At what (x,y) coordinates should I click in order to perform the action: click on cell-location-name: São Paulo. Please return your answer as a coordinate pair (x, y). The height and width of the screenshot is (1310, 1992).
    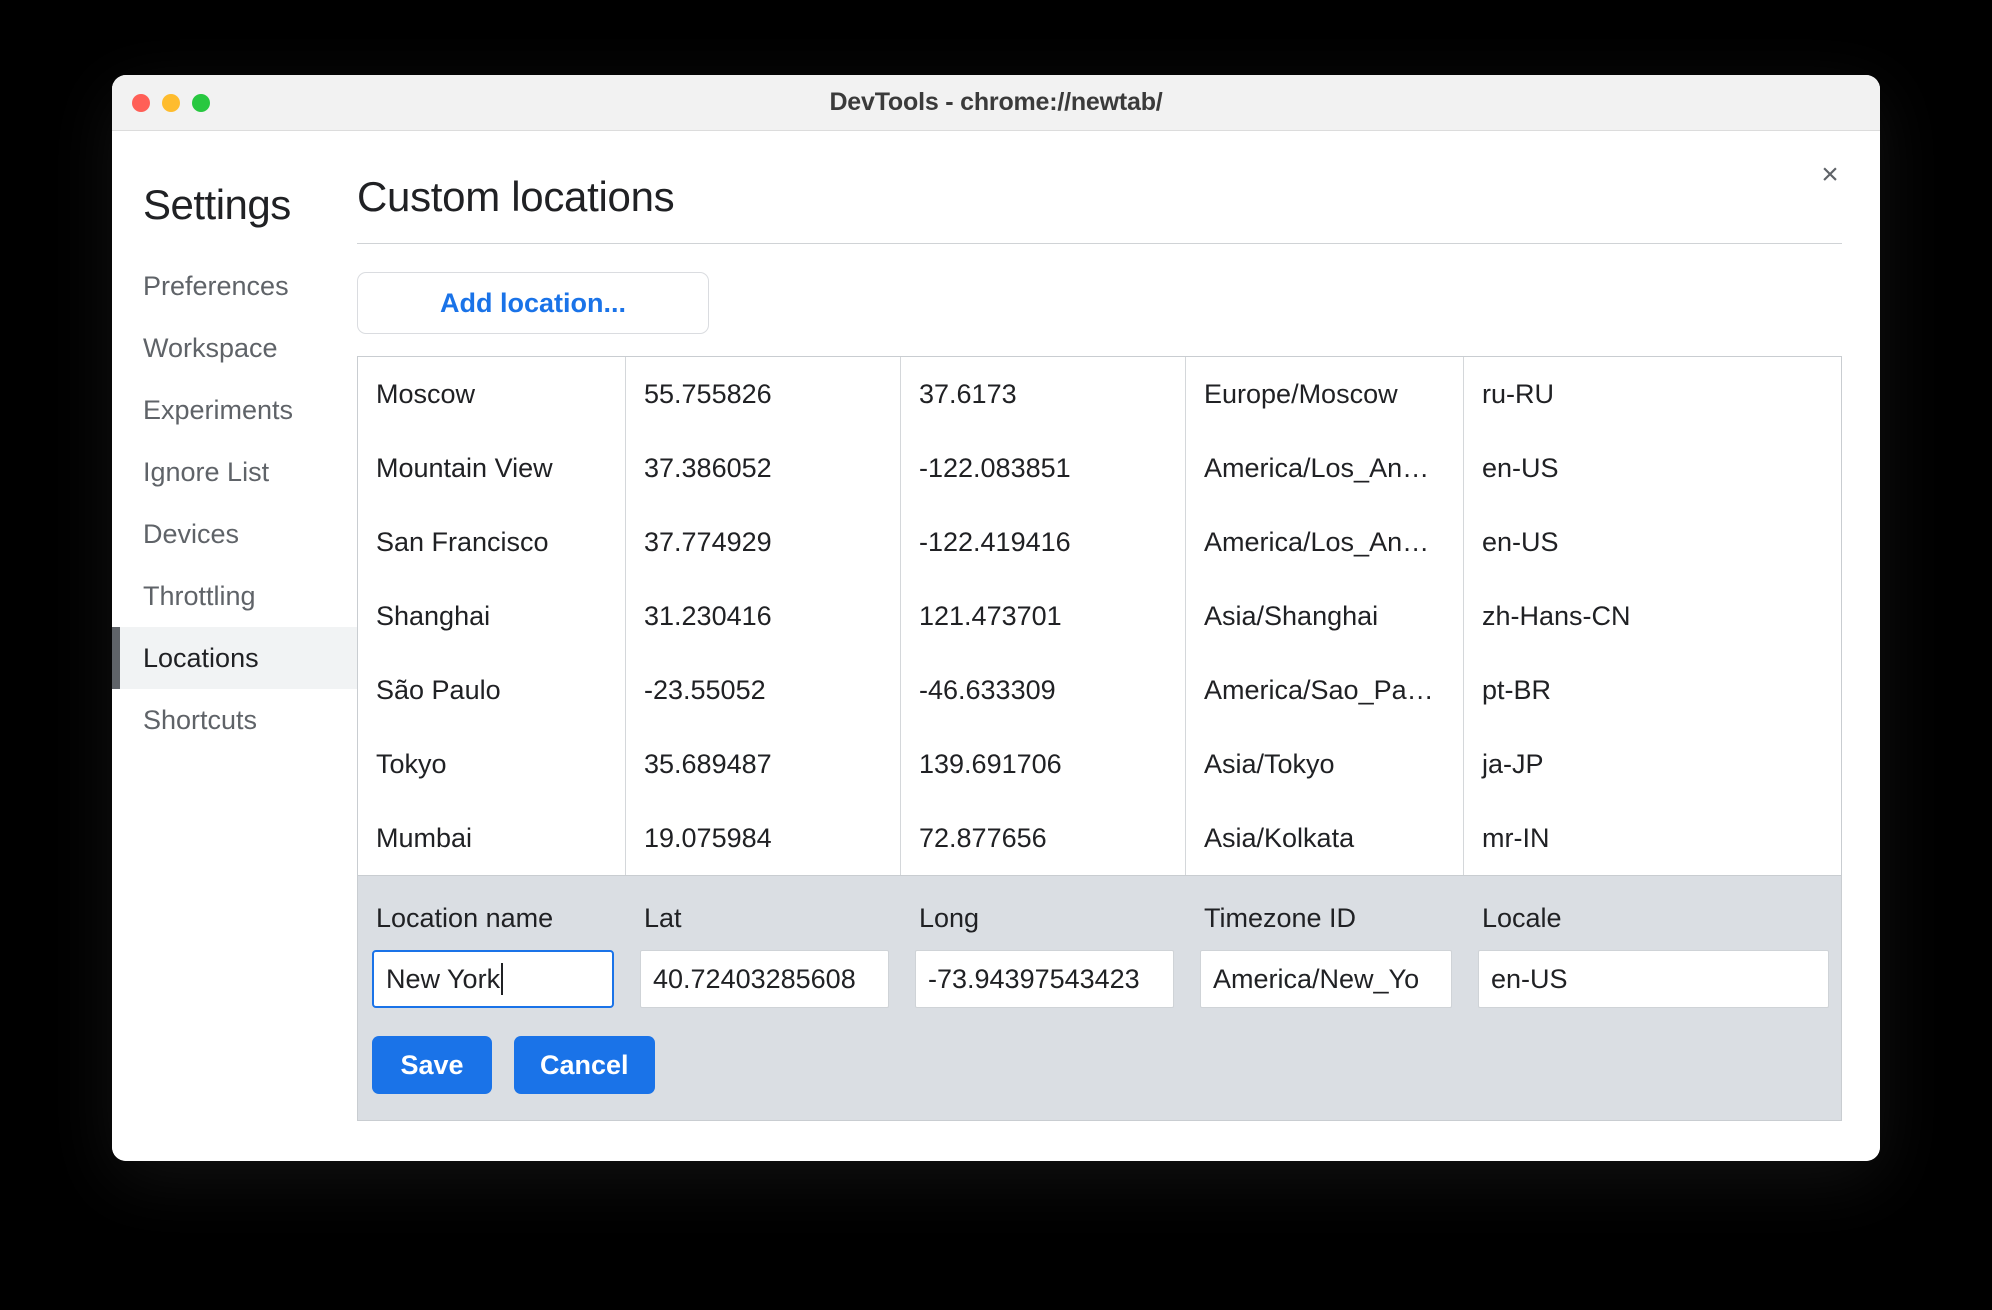
    Looking at the image, I should click on (492, 690).